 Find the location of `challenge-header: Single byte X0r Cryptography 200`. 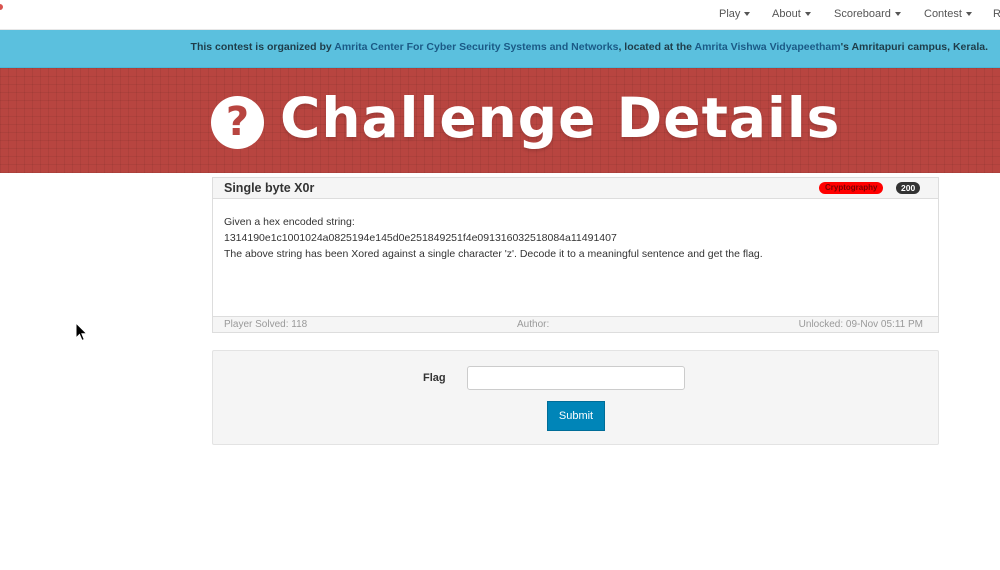

challenge-header: Single byte X0r Cryptography 200 is located at coordinates (575, 188).